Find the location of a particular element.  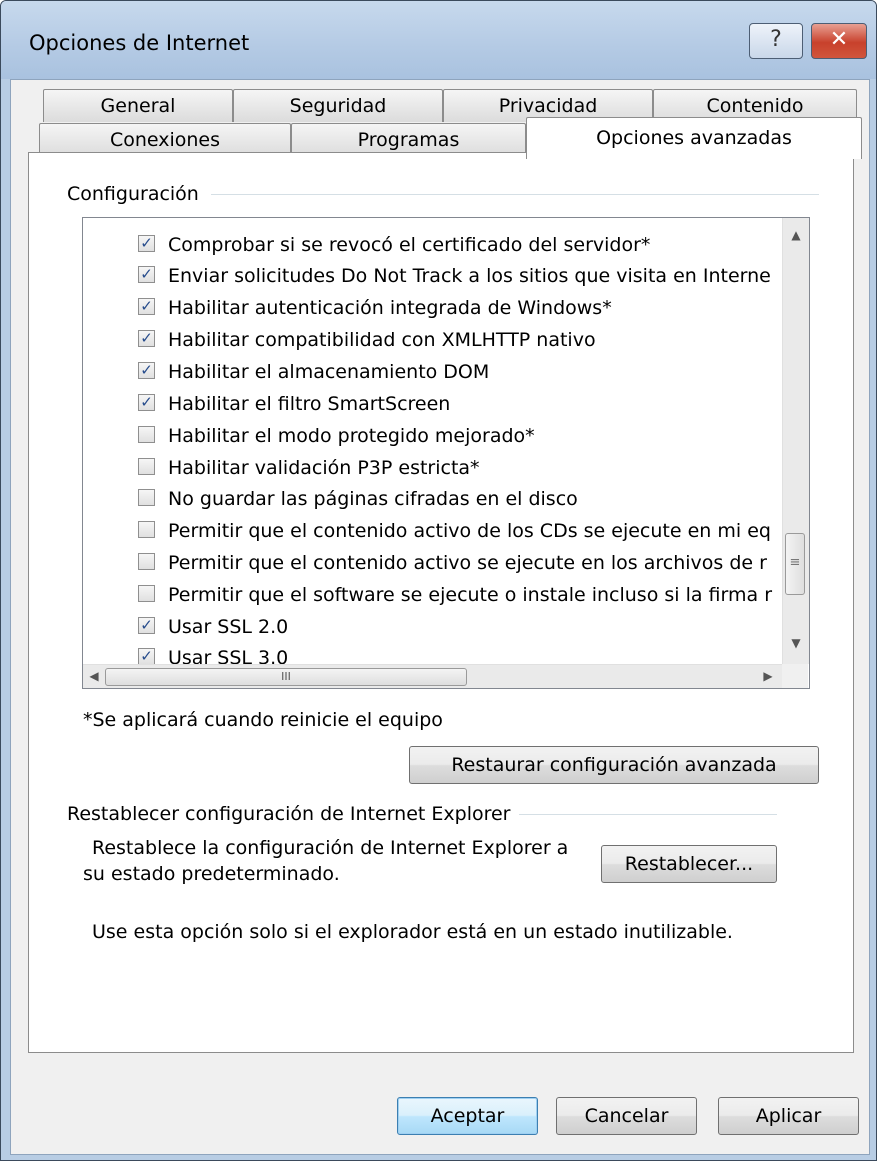

restart-footnote: *Se aplicará cuando reinicie el equipo is located at coordinates (263, 720).